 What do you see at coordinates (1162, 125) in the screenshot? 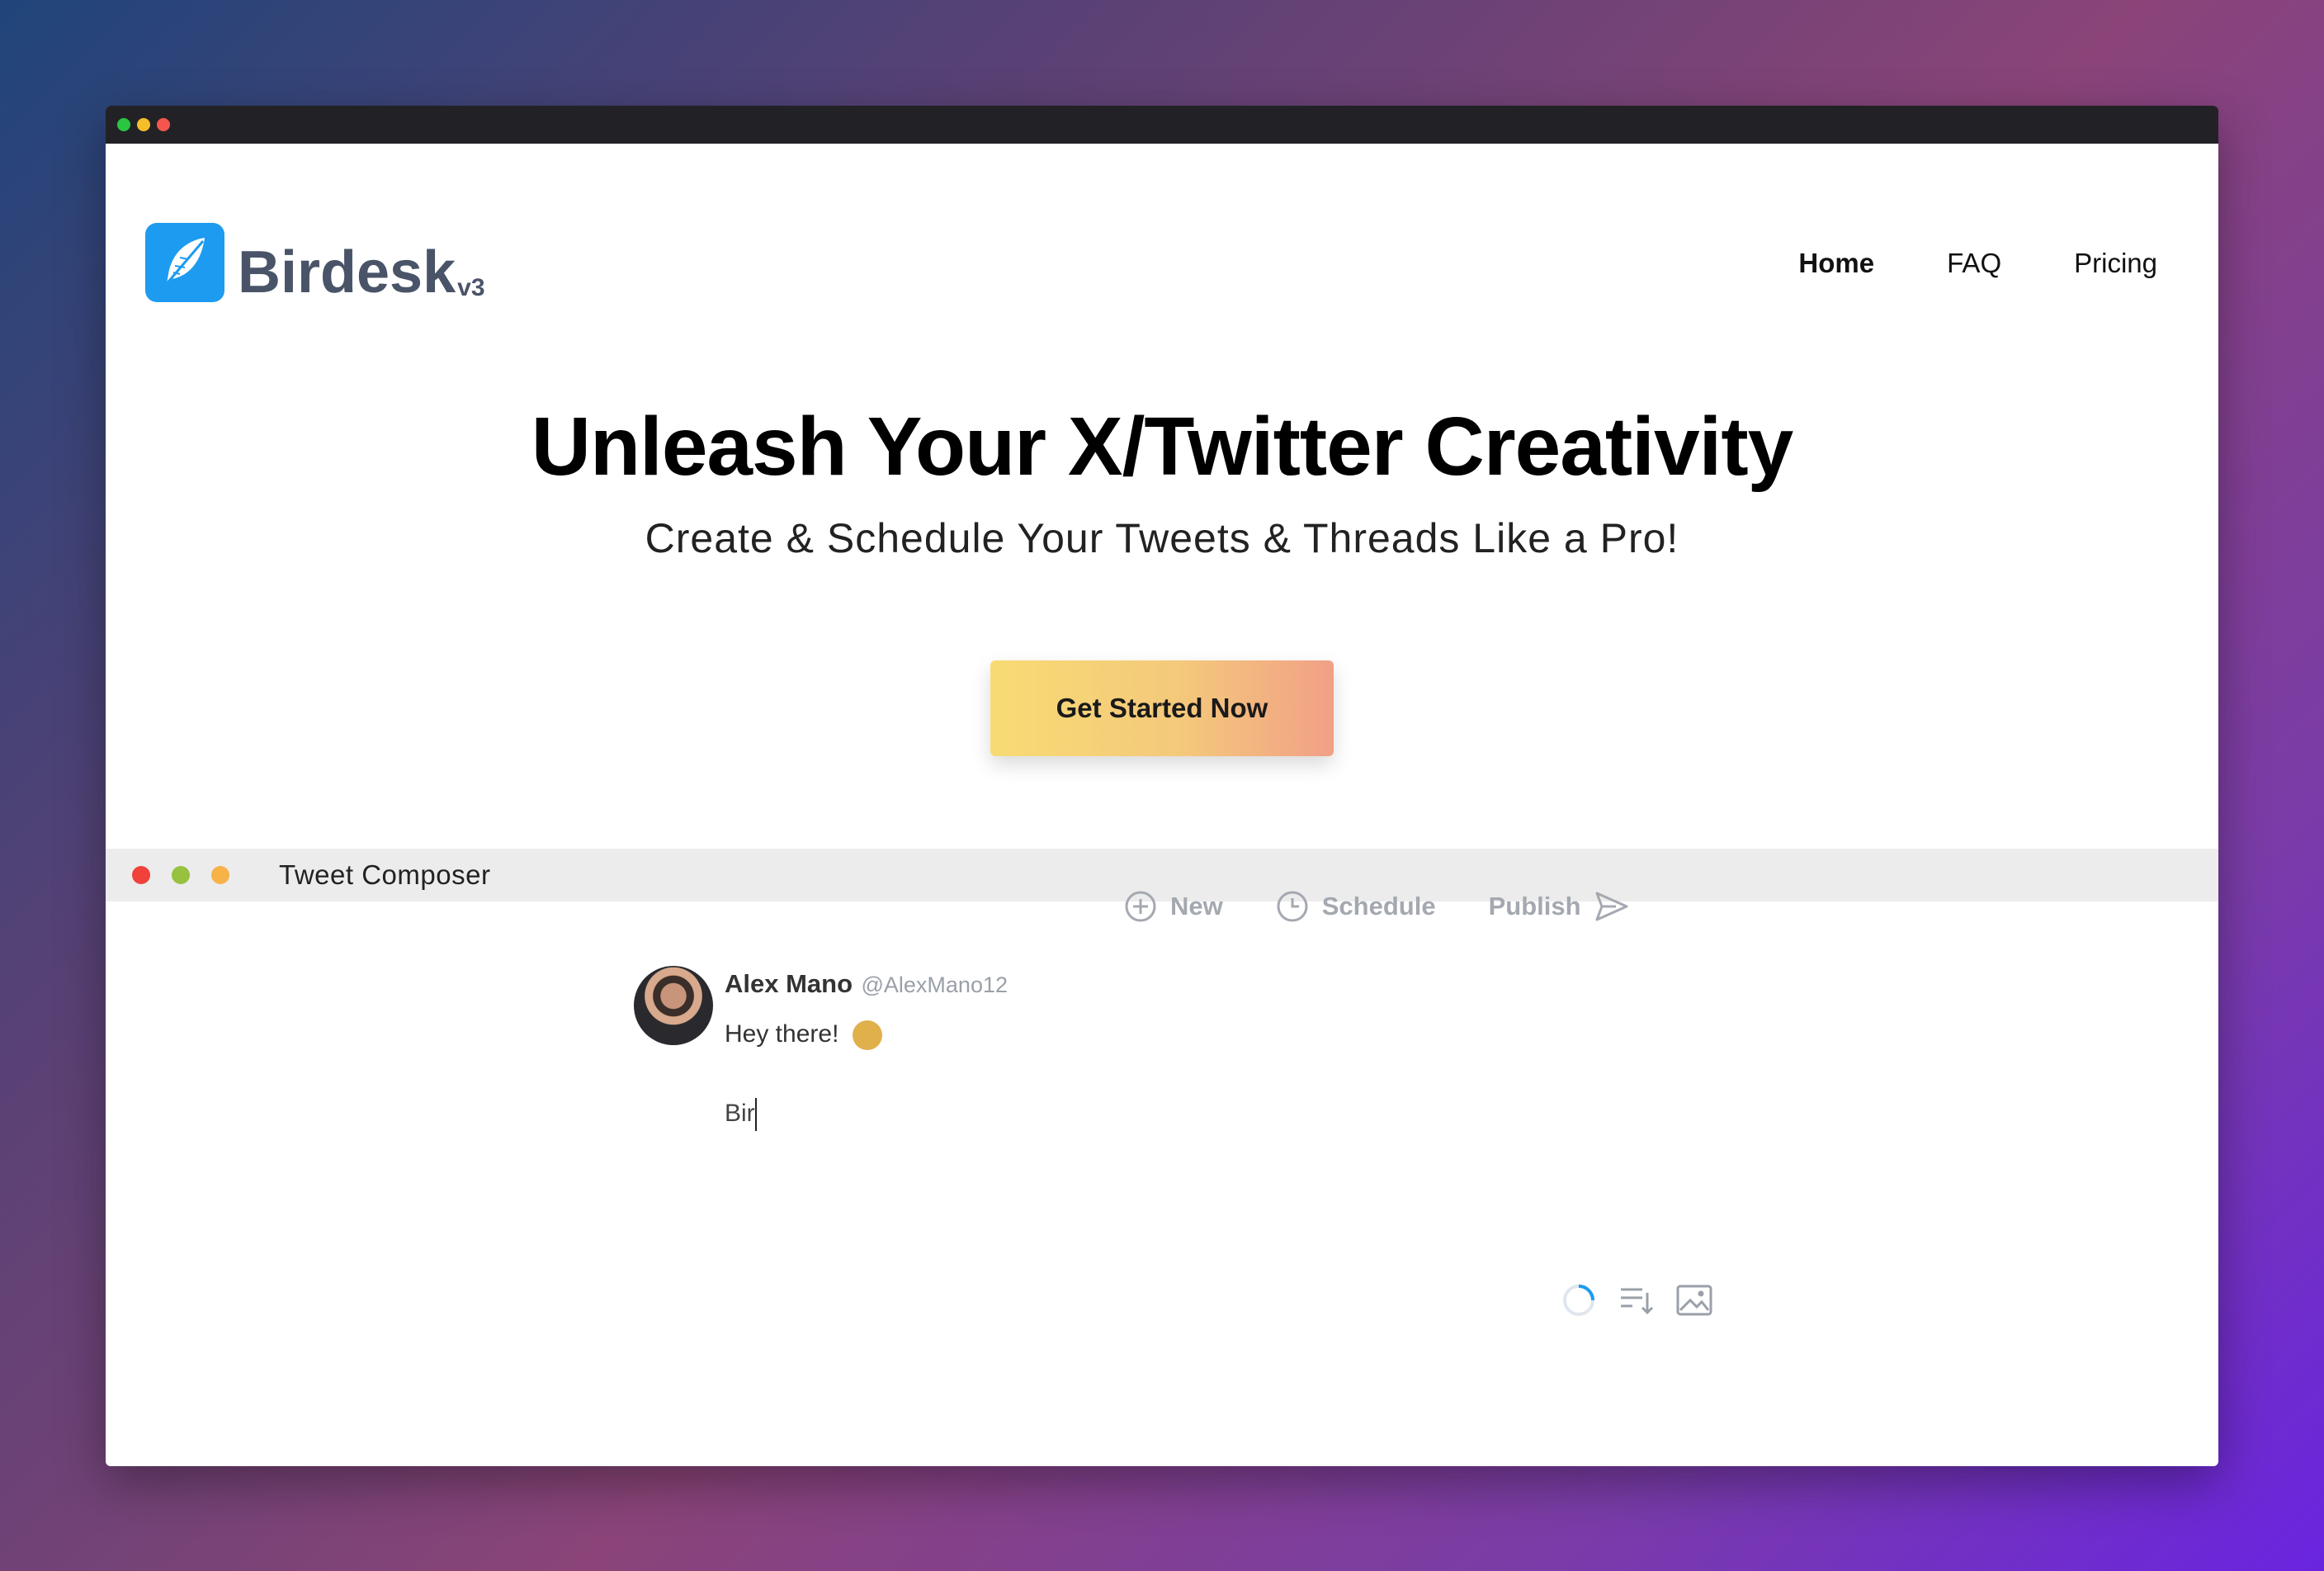
I see `window-titlebar` at bounding box center [1162, 125].